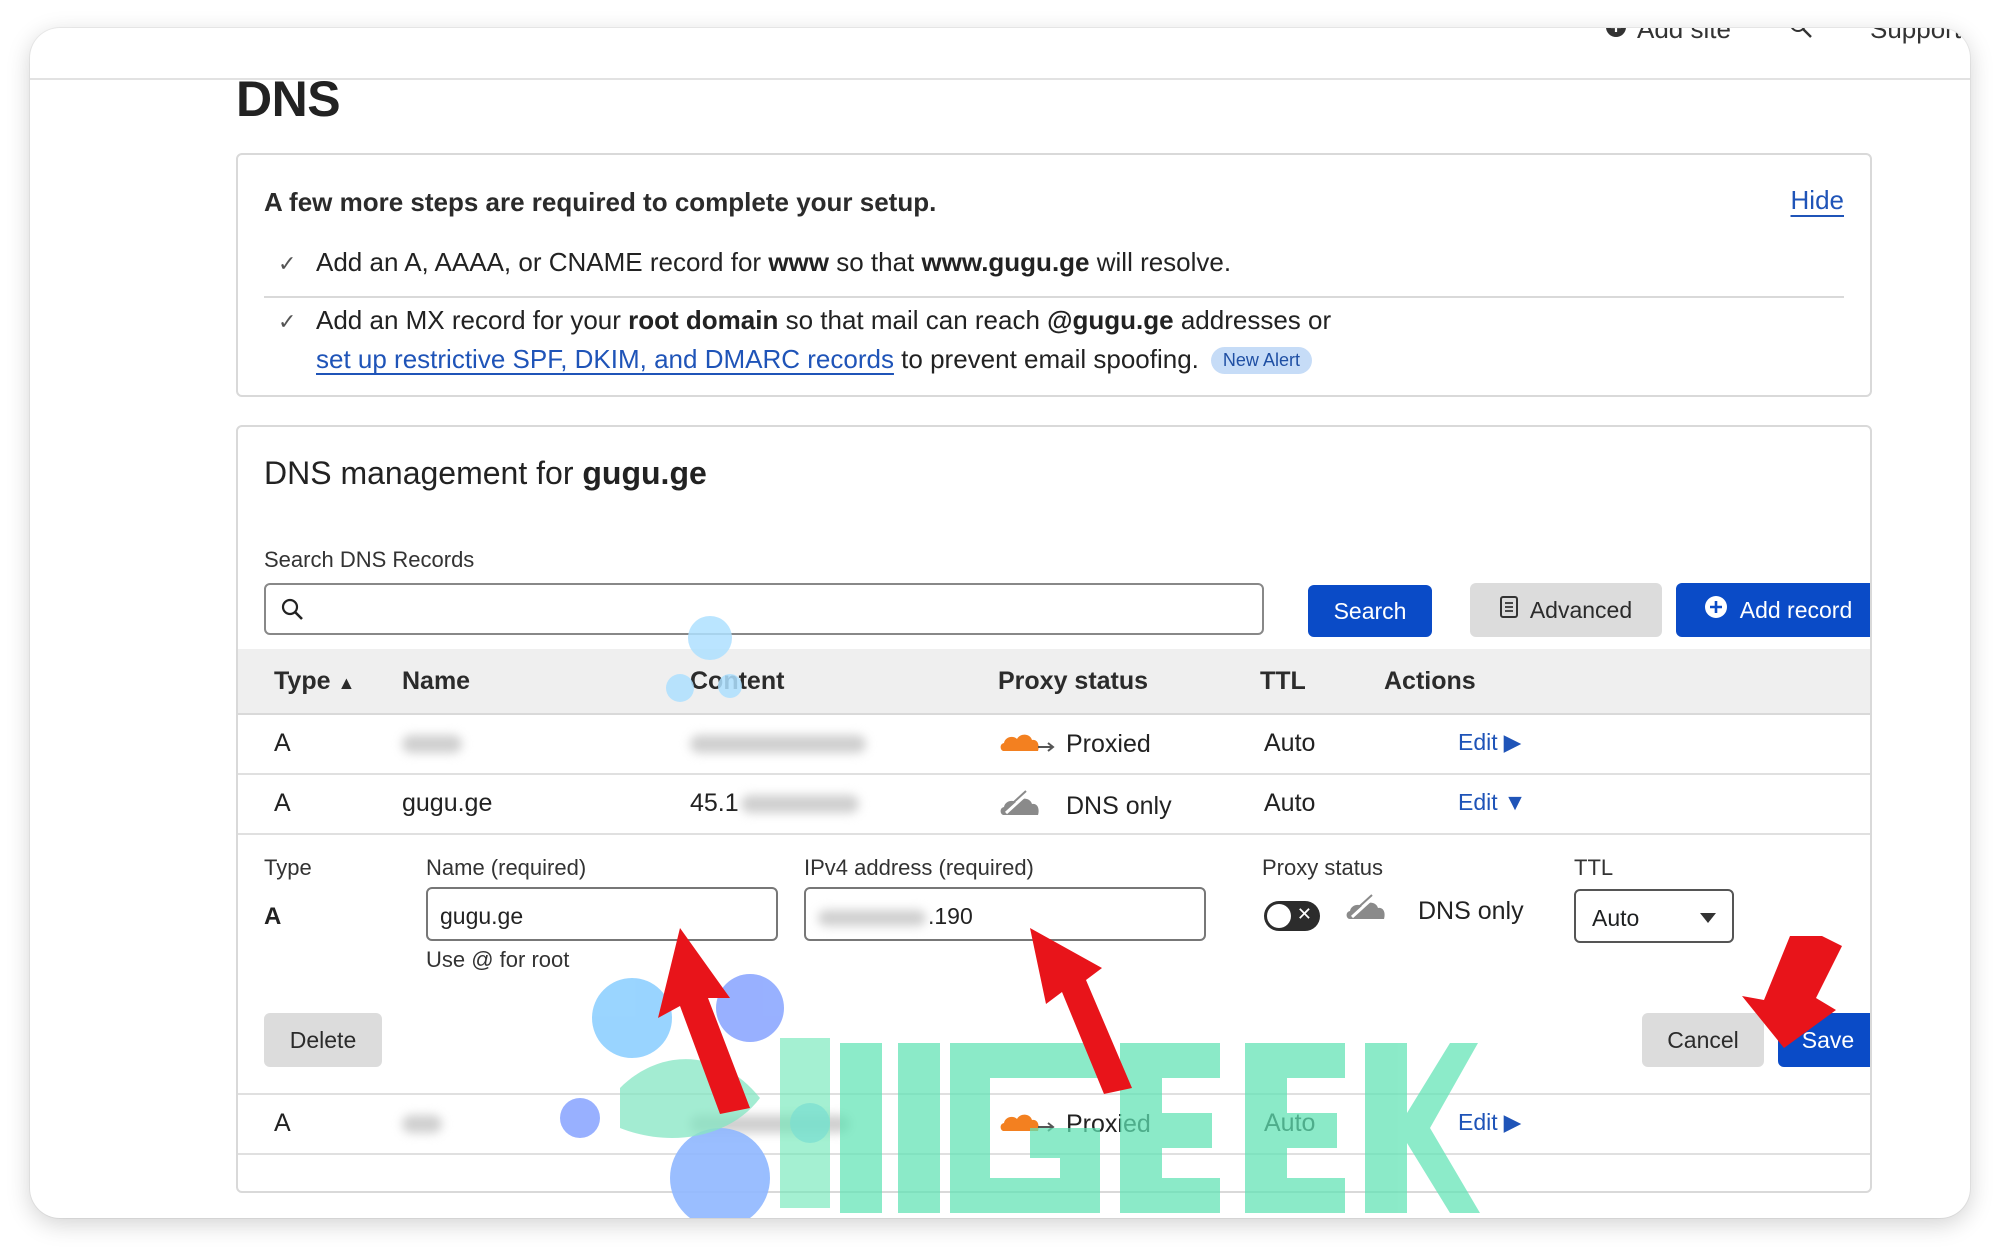  What do you see at coordinates (774, 803) in the screenshot?
I see `record-content: 45.1` at bounding box center [774, 803].